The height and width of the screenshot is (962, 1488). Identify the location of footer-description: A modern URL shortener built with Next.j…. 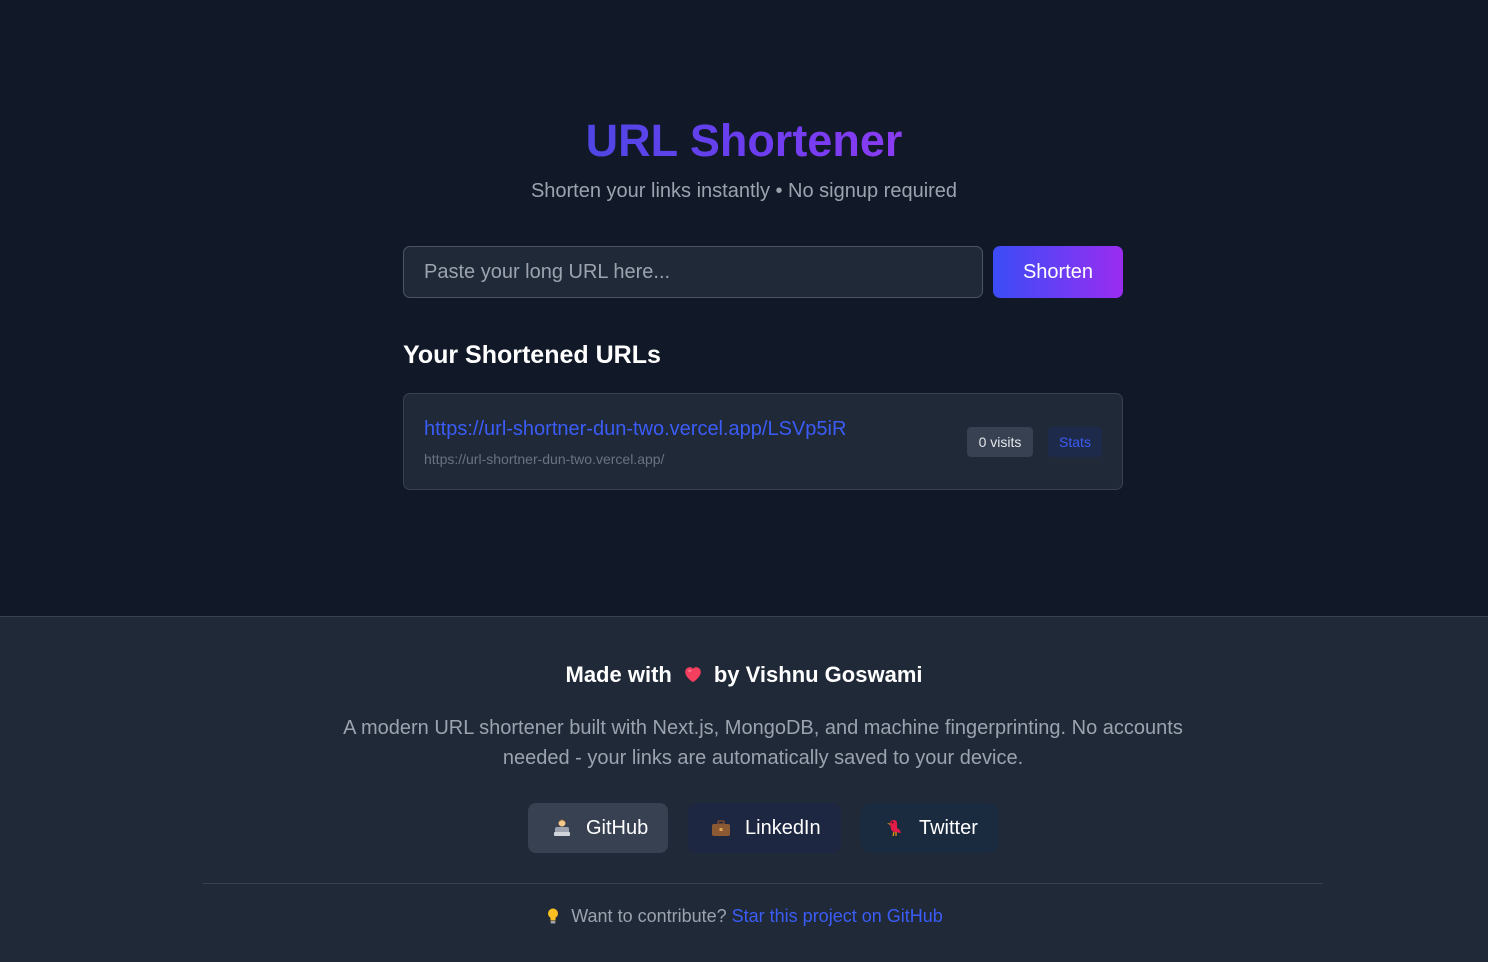
(763, 743).